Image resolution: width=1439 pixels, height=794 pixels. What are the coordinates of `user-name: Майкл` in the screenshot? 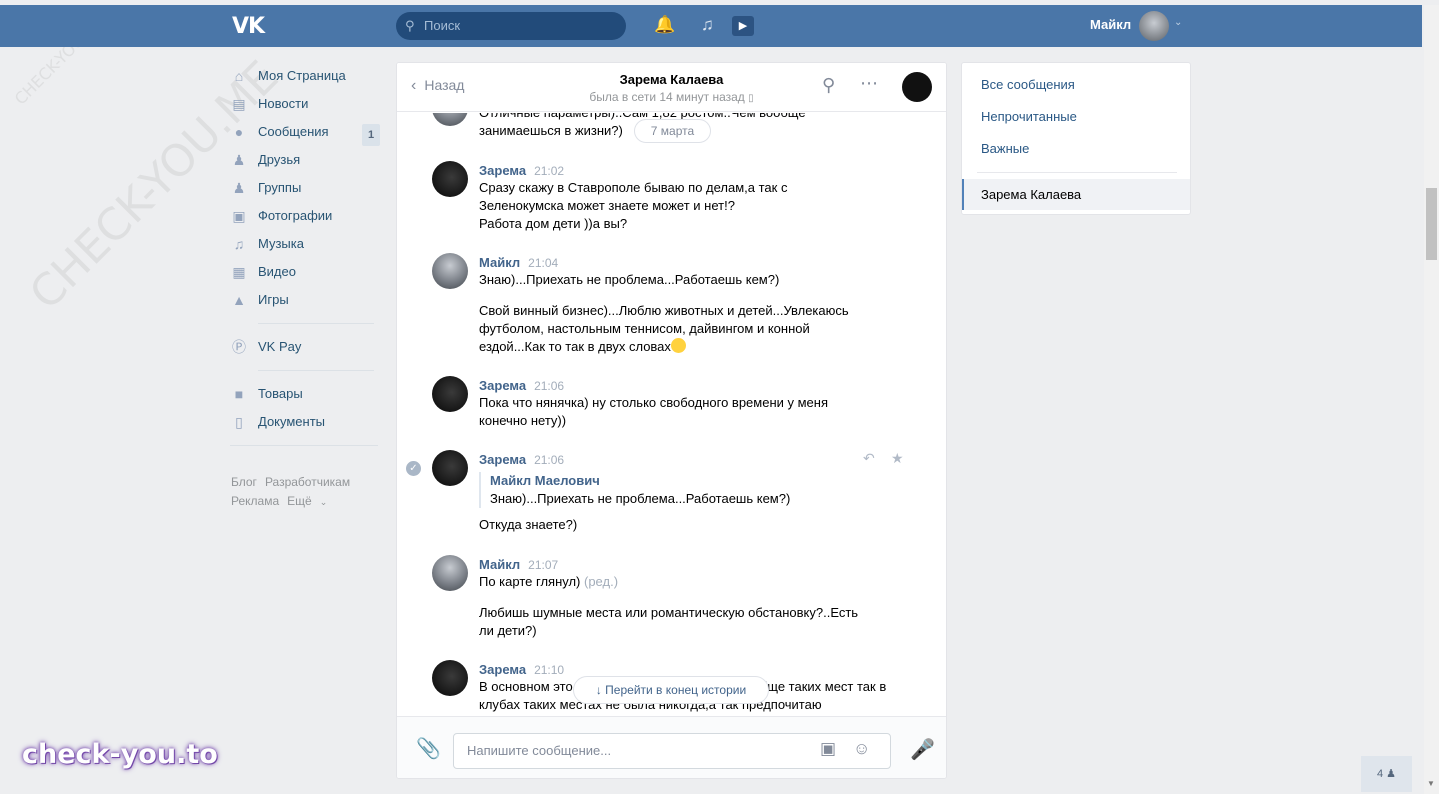 It's located at (1110, 24).